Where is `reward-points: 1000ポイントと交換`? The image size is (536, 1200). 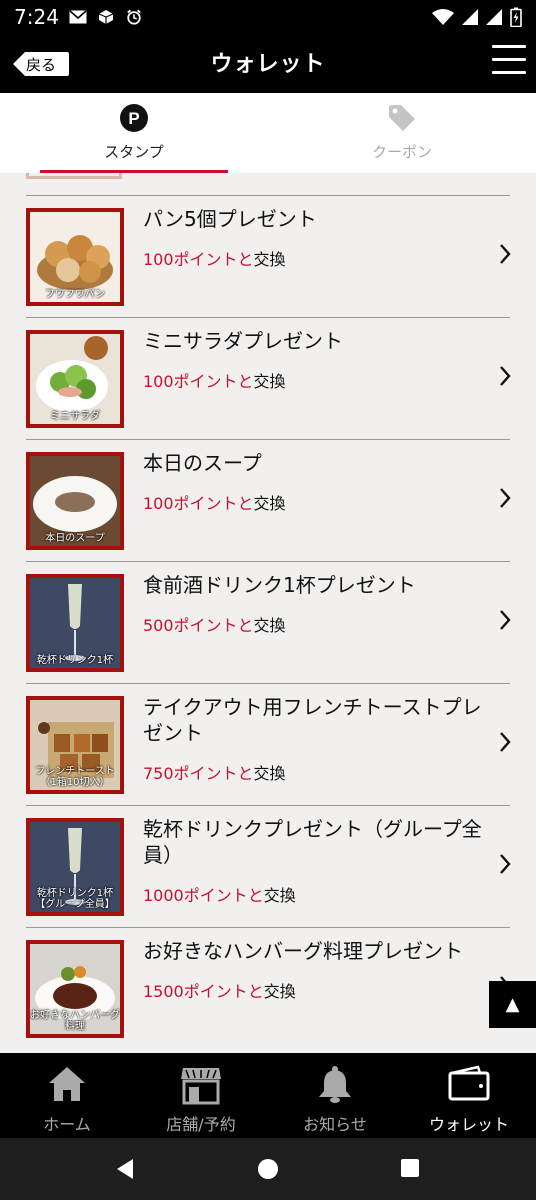 reward-points: 1000ポイントと交換 is located at coordinates (219, 894).